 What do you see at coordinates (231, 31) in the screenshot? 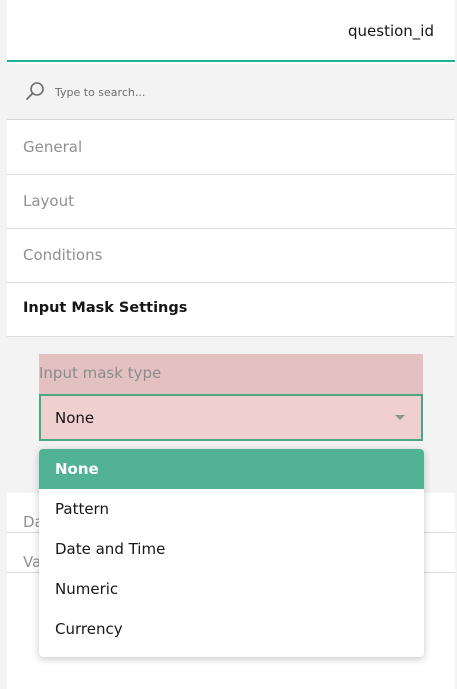
I see `property-grid-header: question_id` at bounding box center [231, 31].